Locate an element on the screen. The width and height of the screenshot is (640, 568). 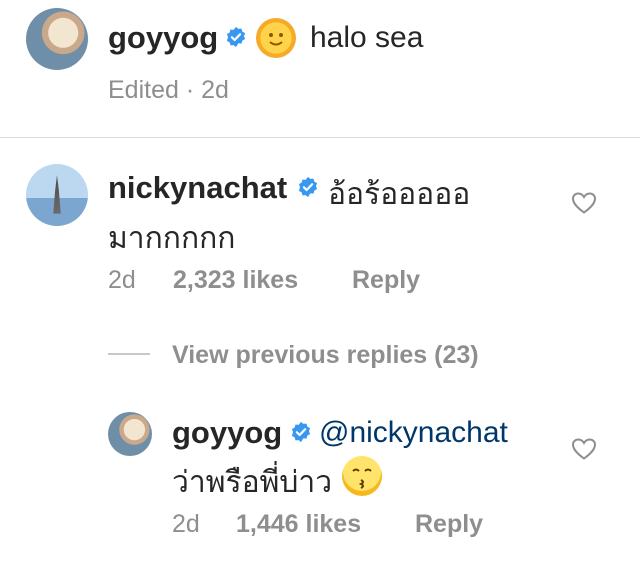
replies-divider-line is located at coordinates (129, 354).